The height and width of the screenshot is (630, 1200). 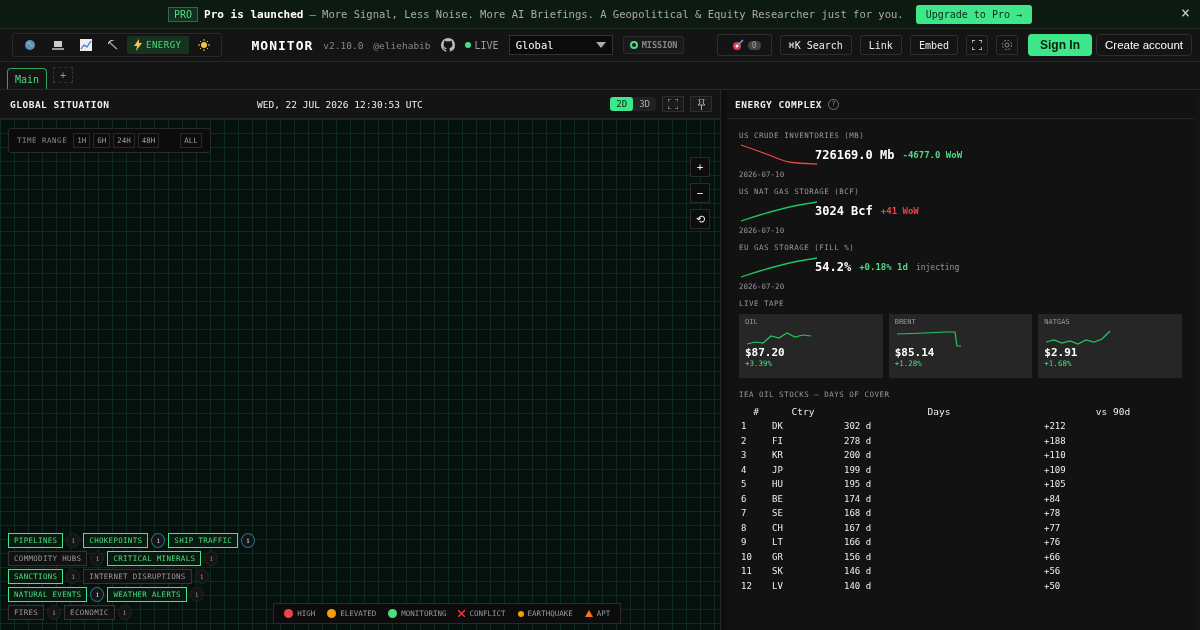 I want to click on table-cell: 167 d, so click(x=939, y=527).